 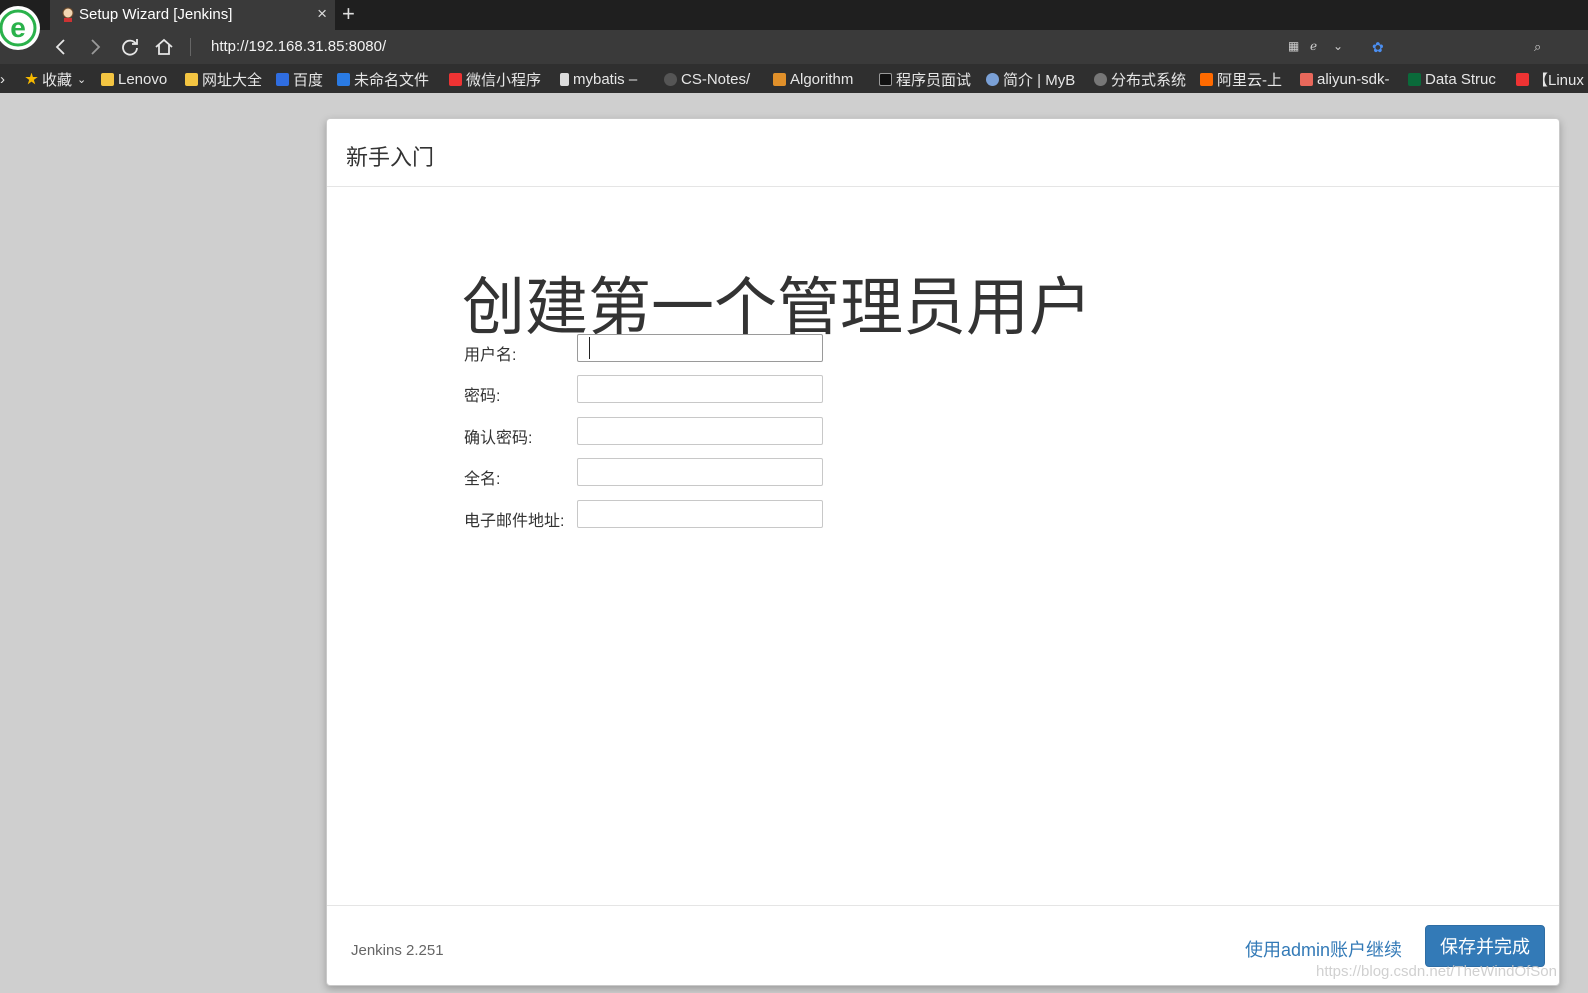 What do you see at coordinates (384, 79) in the screenshot?
I see `bookmark-item: 未命名文件` at bounding box center [384, 79].